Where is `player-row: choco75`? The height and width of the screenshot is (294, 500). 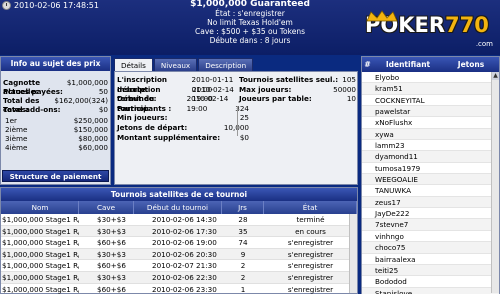 player-row: choco75 is located at coordinates (430, 248).